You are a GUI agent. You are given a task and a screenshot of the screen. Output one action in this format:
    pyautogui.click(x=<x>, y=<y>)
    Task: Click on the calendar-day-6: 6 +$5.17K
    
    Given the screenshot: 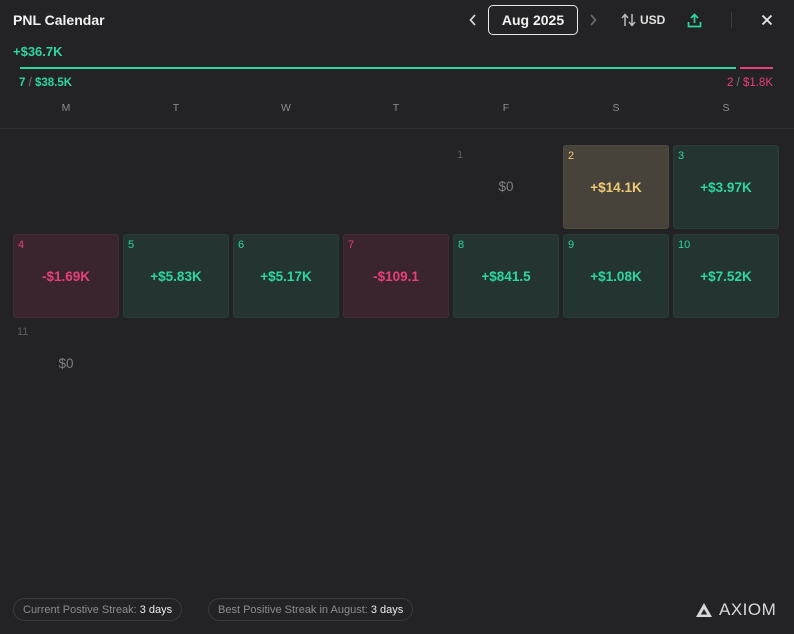 What is the action you would take?
    pyautogui.click(x=286, y=276)
    